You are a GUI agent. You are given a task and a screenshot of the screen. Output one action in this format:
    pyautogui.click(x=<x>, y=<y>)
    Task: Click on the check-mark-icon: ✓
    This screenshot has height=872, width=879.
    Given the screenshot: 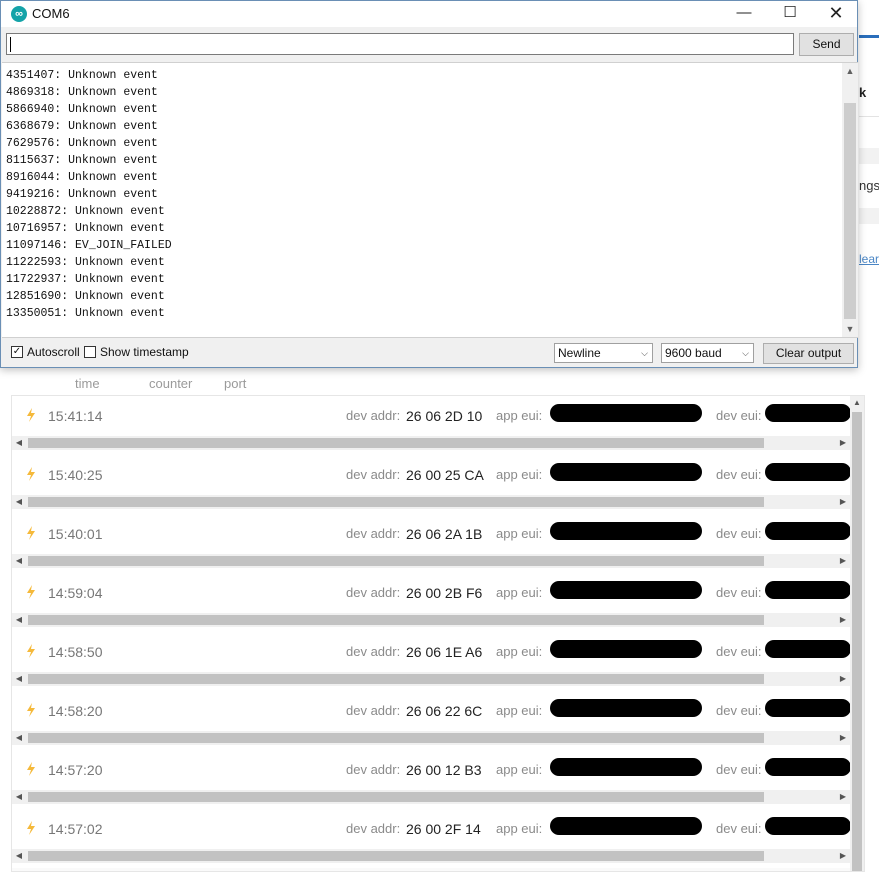 What is the action you would take?
    pyautogui.click(x=17, y=351)
    